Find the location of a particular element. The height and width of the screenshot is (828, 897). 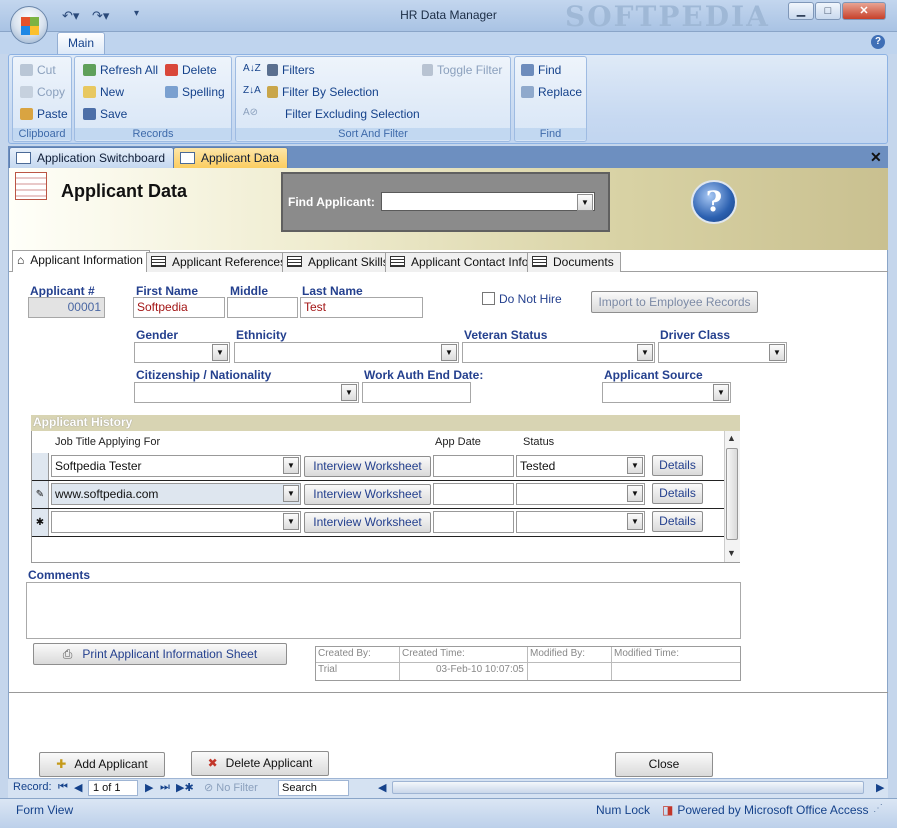

first-record-icon: ⏮ is located at coordinates (63, 787).